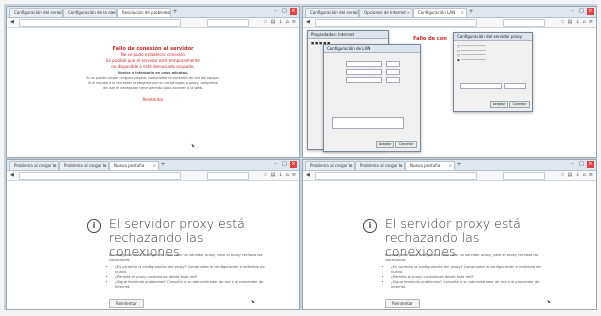 This screenshot has width=601, height=316. I want to click on tab-active: Configuración LAN ×, so click(440, 12).